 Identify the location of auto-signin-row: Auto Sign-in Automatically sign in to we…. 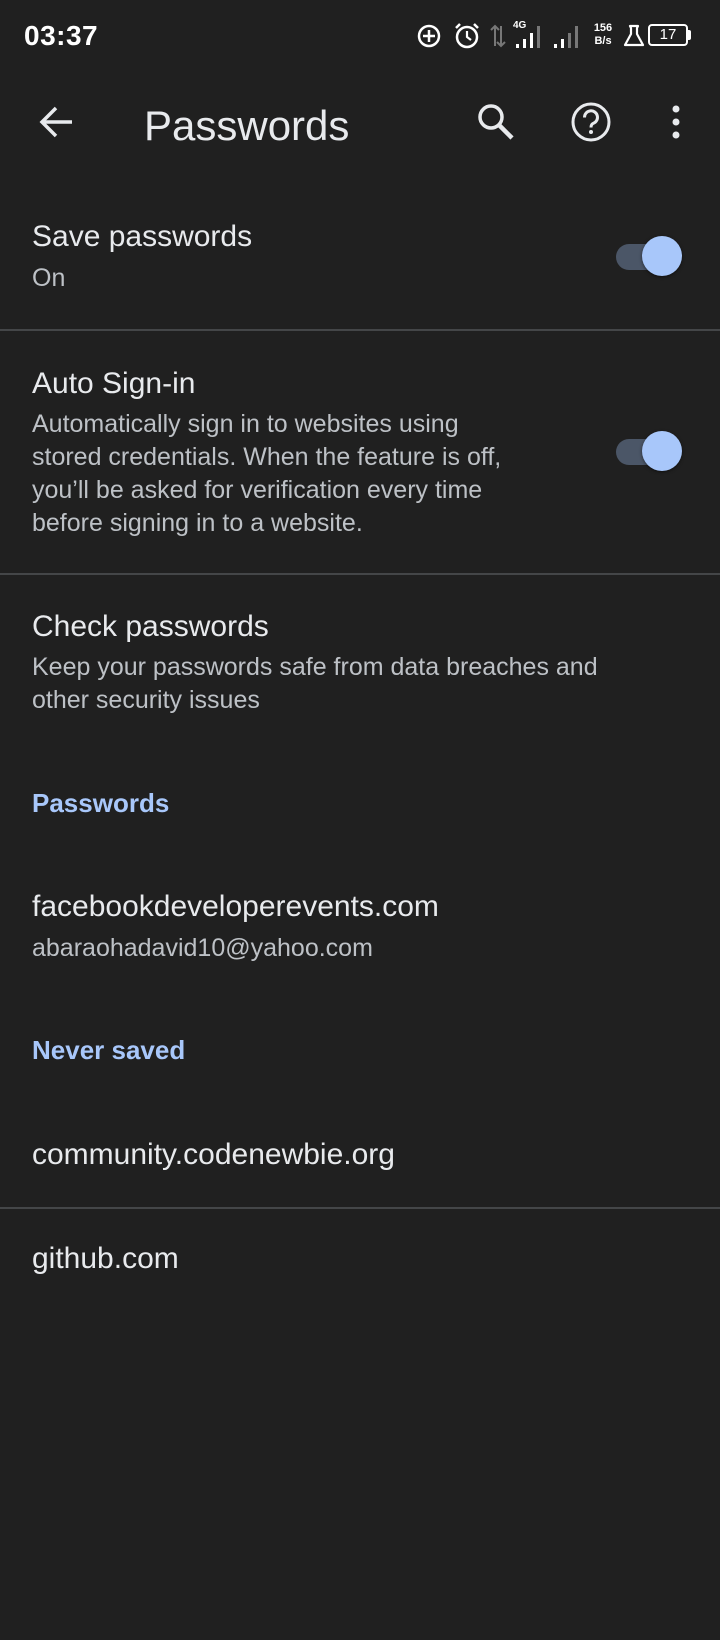
(360, 452).